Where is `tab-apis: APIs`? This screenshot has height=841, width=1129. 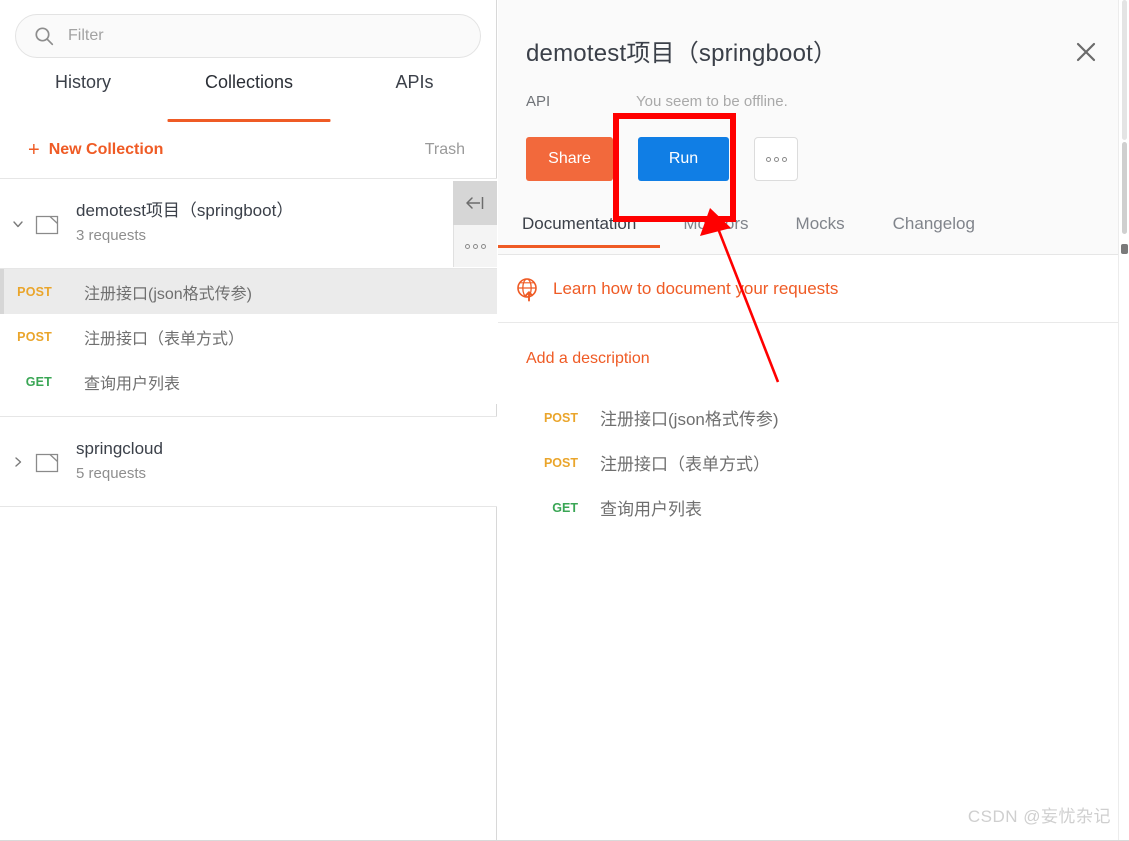 tab-apis: APIs is located at coordinates (414, 97).